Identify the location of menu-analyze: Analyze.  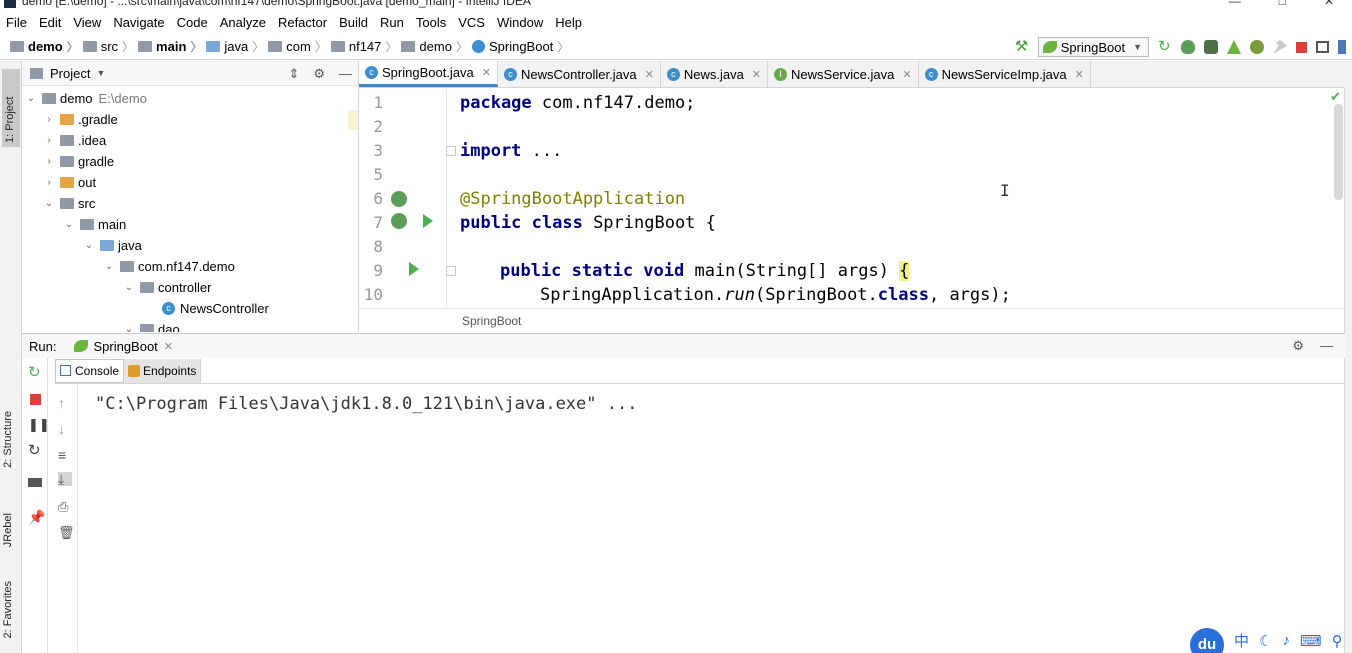
(243, 22).